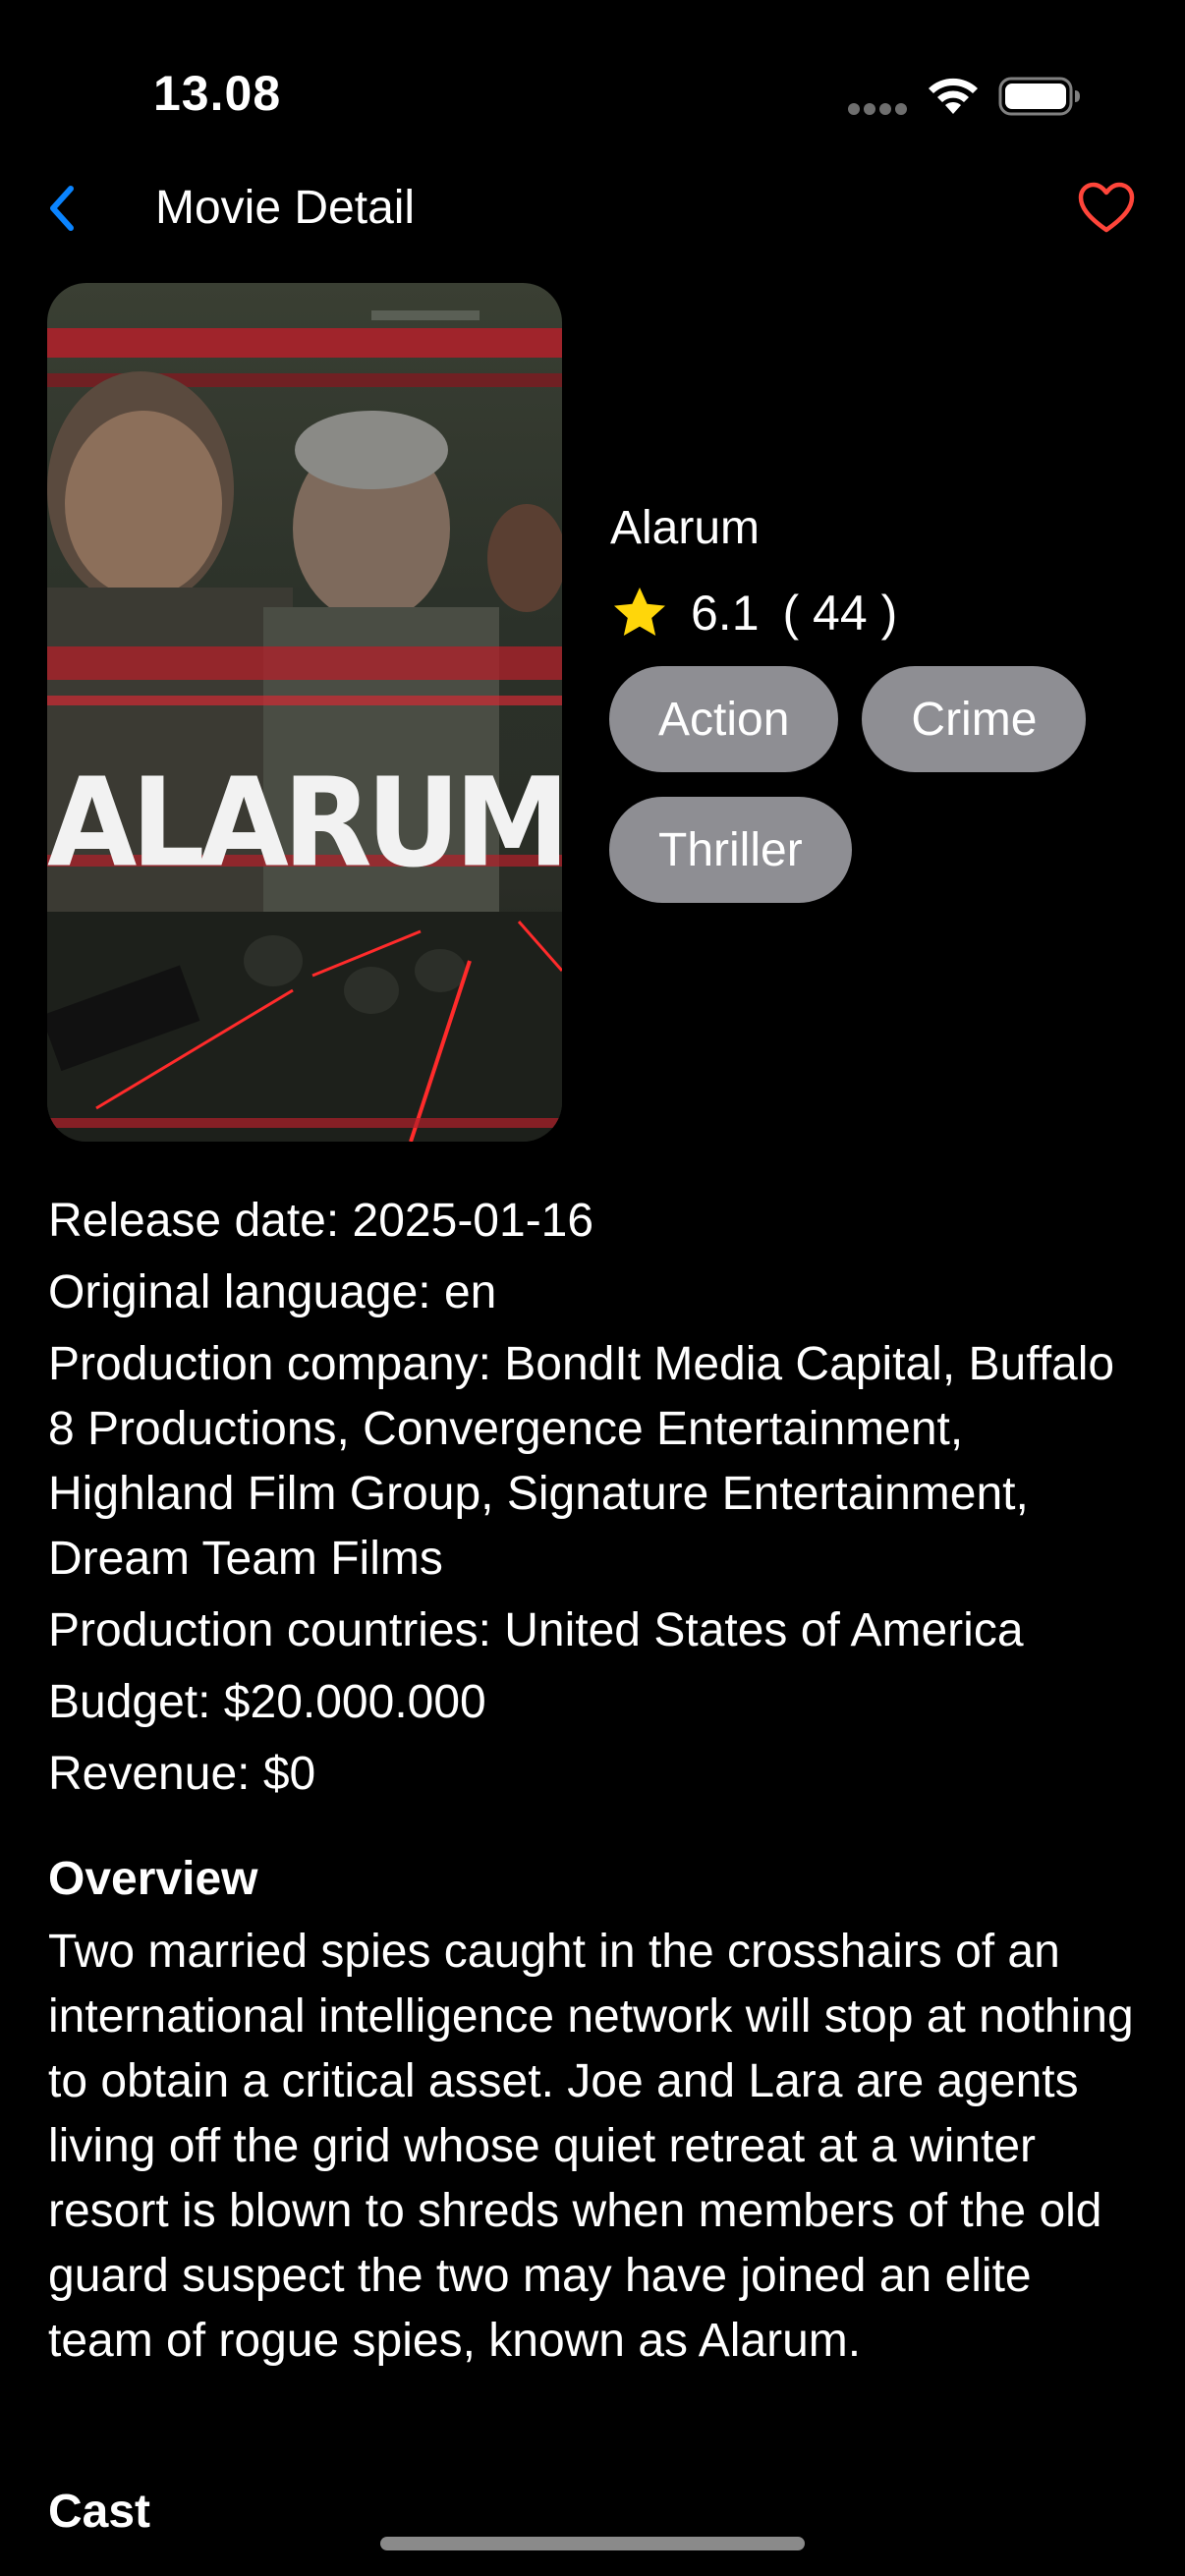 The image size is (1185, 2576). Describe the element at coordinates (639, 612) in the screenshot. I see `star-icon` at that location.